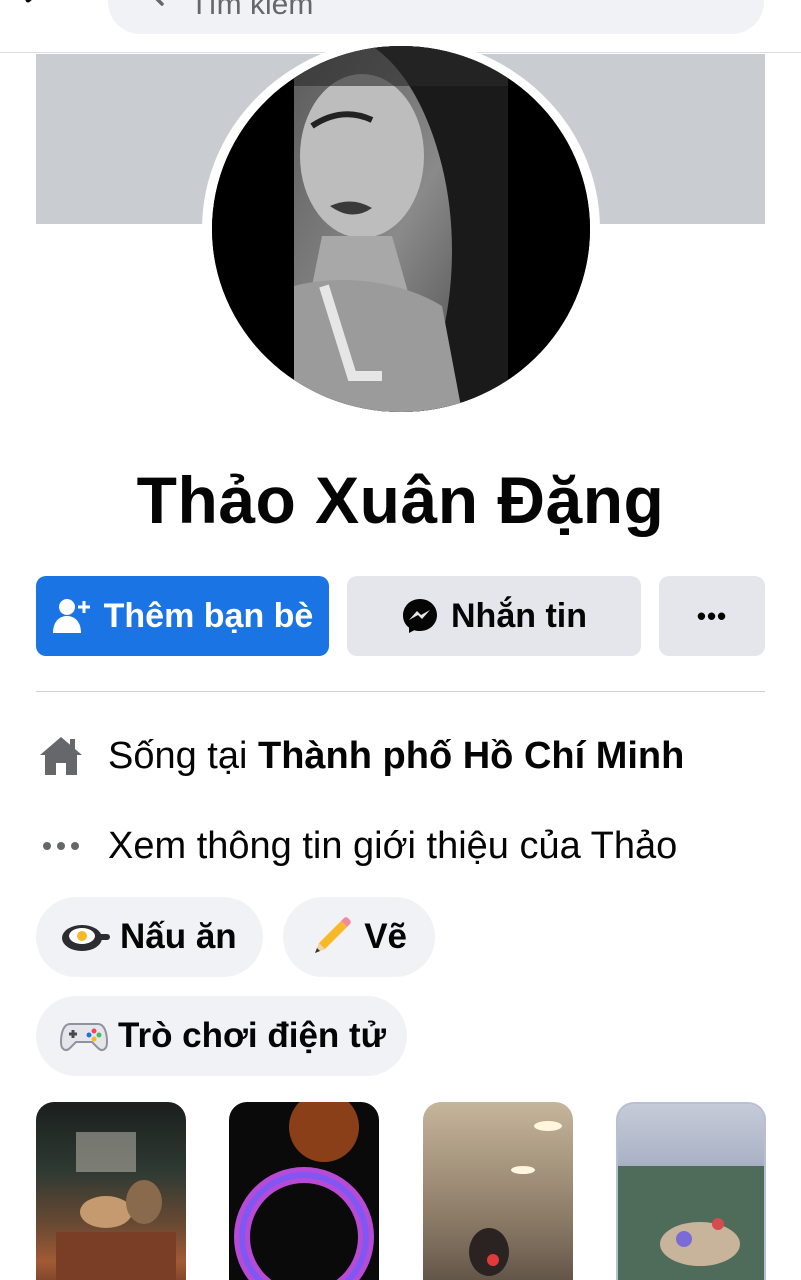 The height and width of the screenshot is (1280, 801). I want to click on add-friend-icon, so click(71, 616).